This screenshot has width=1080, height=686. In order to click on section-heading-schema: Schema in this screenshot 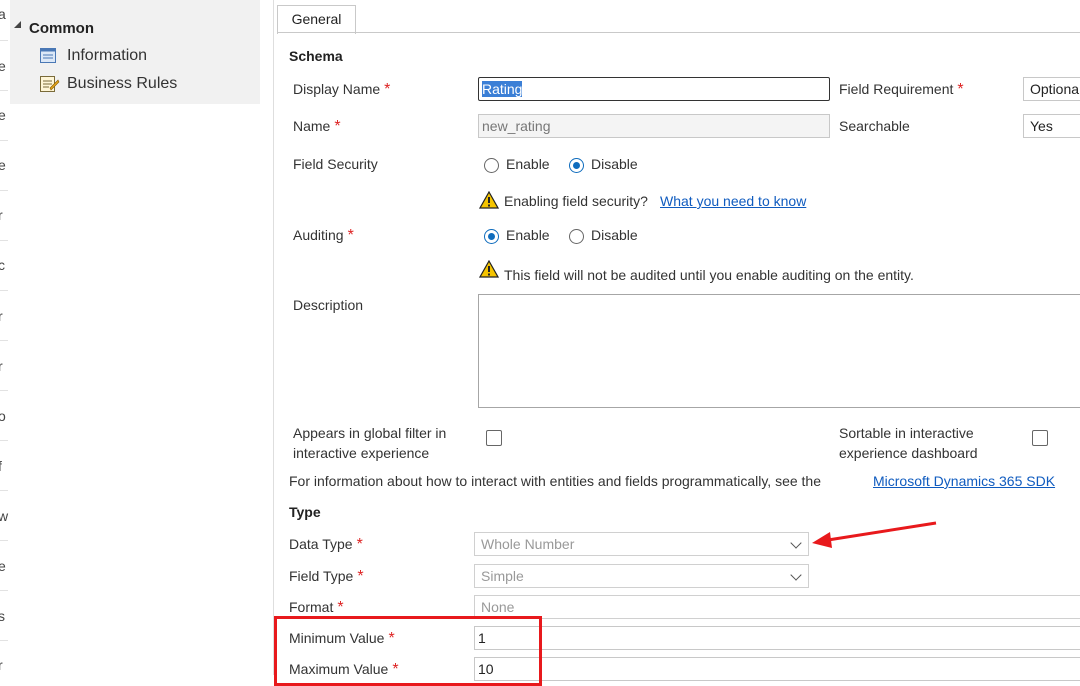, I will do `click(316, 56)`.